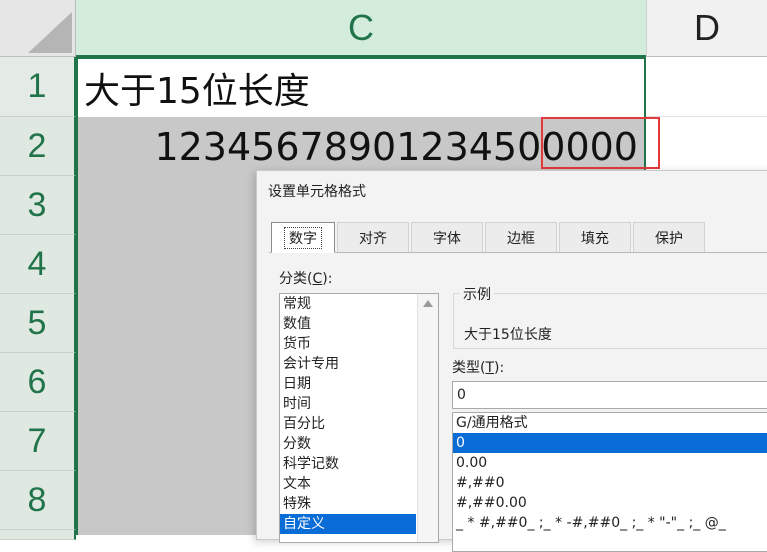  What do you see at coordinates (610, 463) in the screenshot?
I see `type-list-item: 0.00` at bounding box center [610, 463].